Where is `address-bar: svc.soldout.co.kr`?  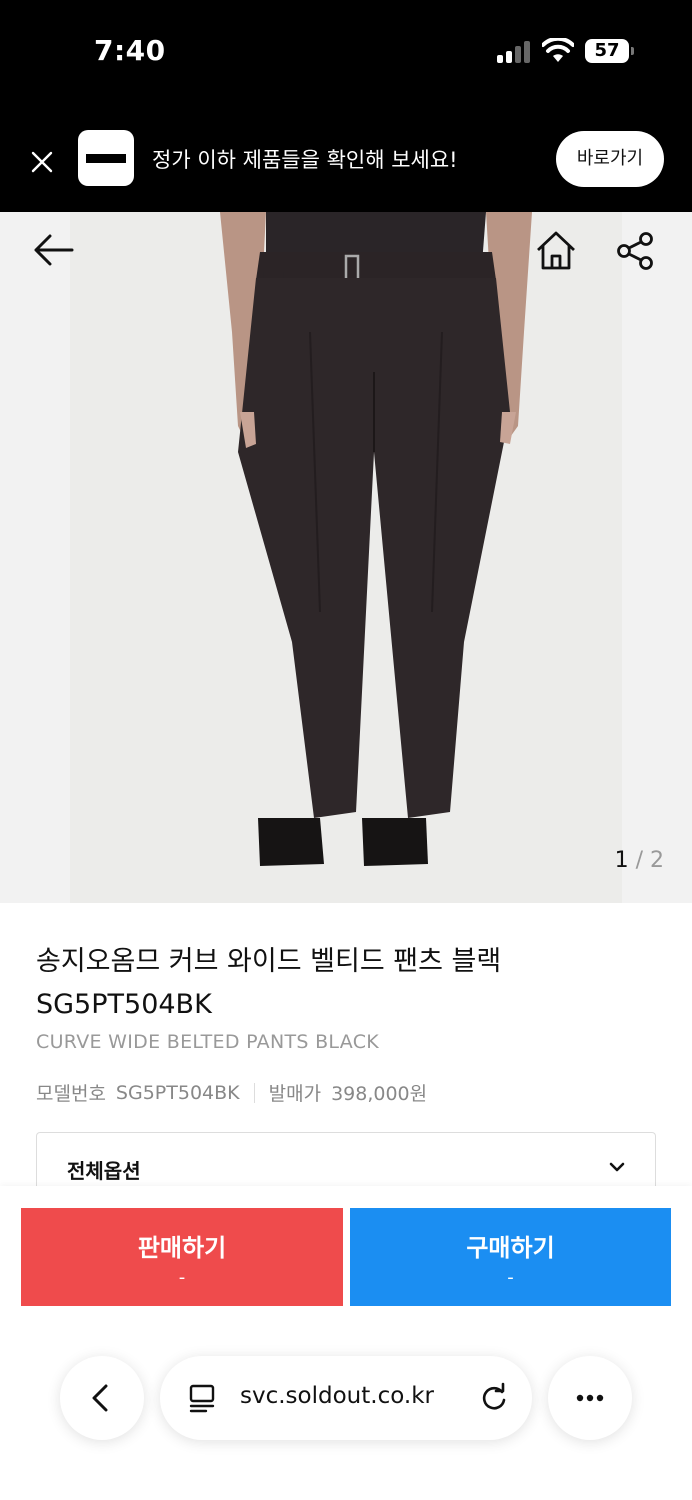 address-bar: svc.soldout.co.kr is located at coordinates (346, 1398).